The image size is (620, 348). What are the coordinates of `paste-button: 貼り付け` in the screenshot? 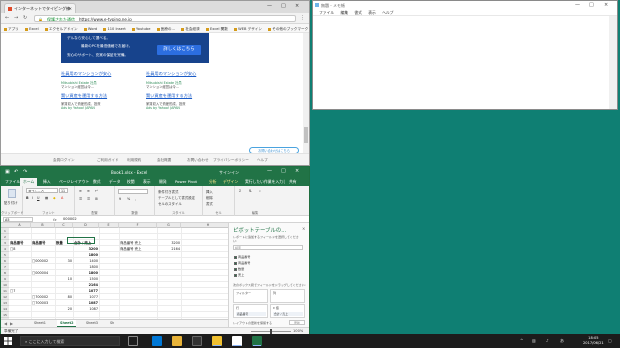 It's located at (11, 202).